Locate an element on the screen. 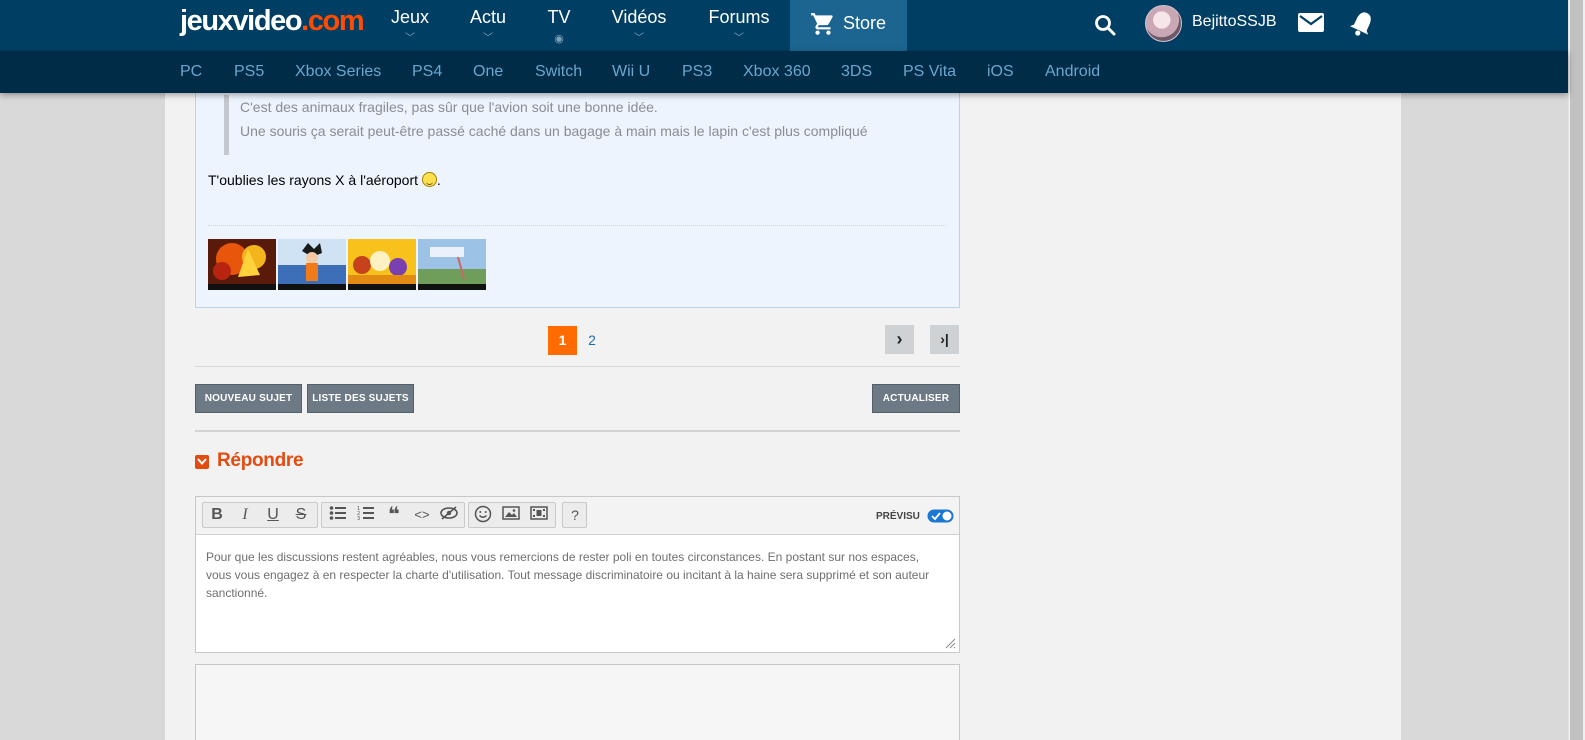 Image resolution: width=1585 pixels, height=740 pixels. video-button is located at coordinates (539, 515).